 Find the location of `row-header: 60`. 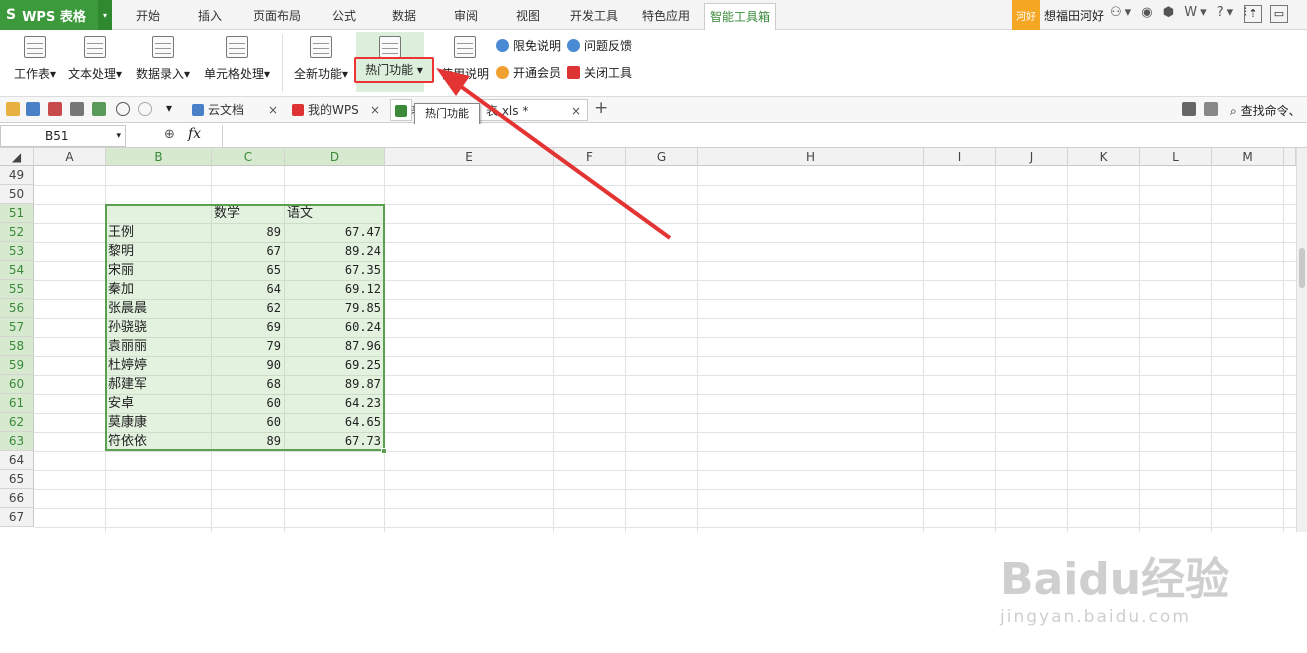

row-header: 60 is located at coordinates (17, 384).